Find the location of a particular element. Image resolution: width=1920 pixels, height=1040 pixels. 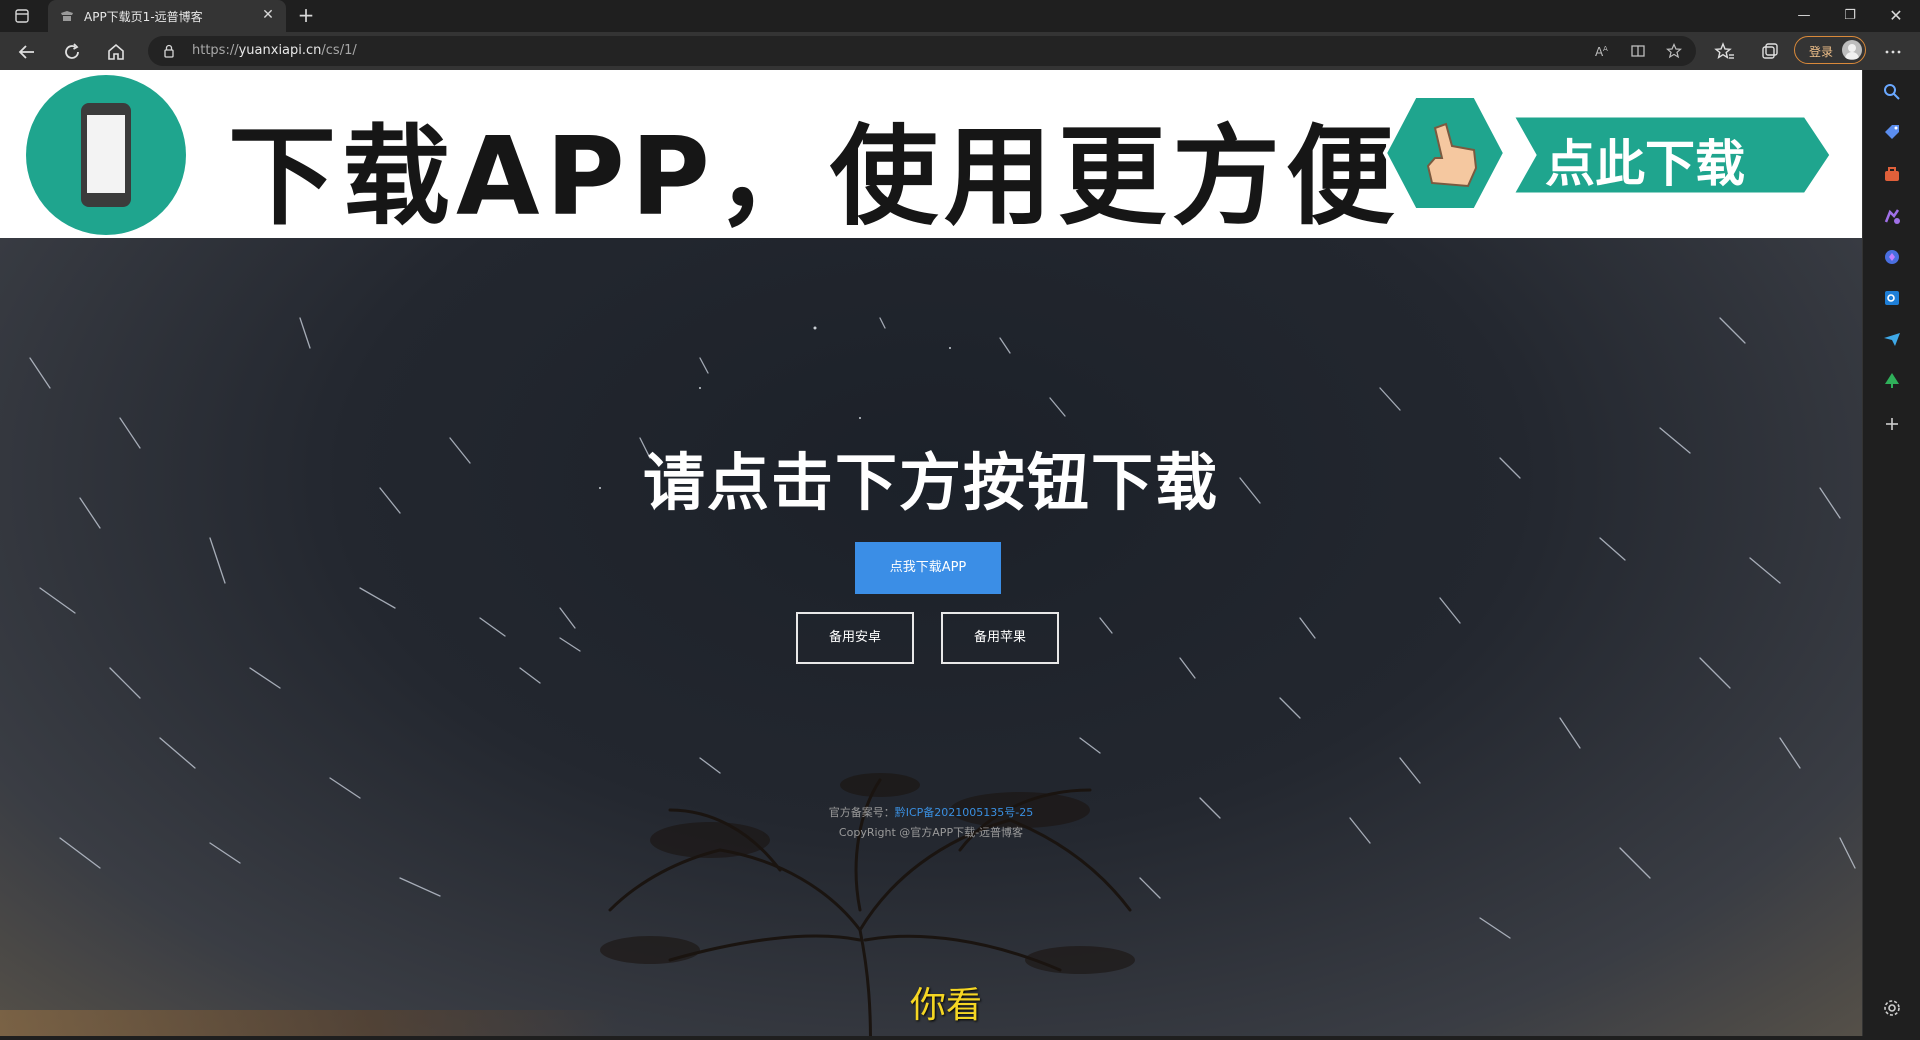

site-favicon-icon is located at coordinates (67, 16).